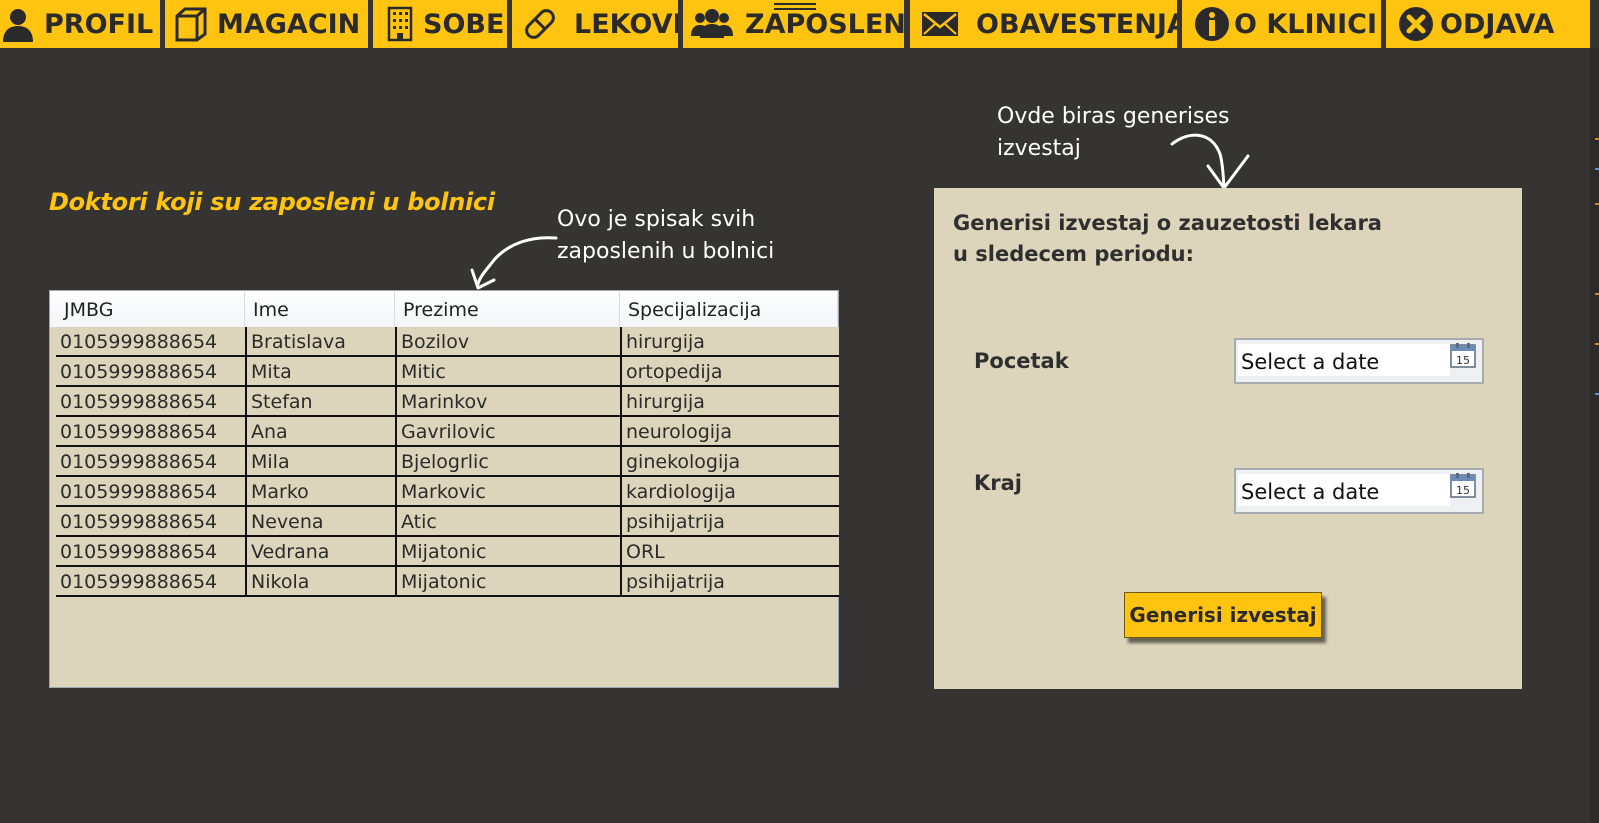 Image resolution: width=1599 pixels, height=823 pixels. What do you see at coordinates (665, 236) in the screenshot?
I see `doctors-list-note: Ovo je spisak svih zaposlenih u bolnici` at bounding box center [665, 236].